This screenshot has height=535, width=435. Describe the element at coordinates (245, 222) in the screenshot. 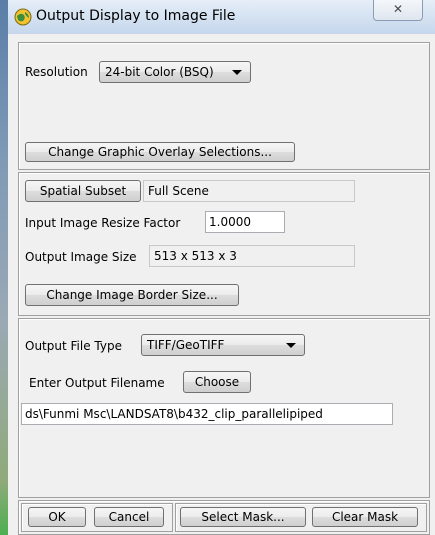

I see `resize-factor-input: 1.0000` at that location.